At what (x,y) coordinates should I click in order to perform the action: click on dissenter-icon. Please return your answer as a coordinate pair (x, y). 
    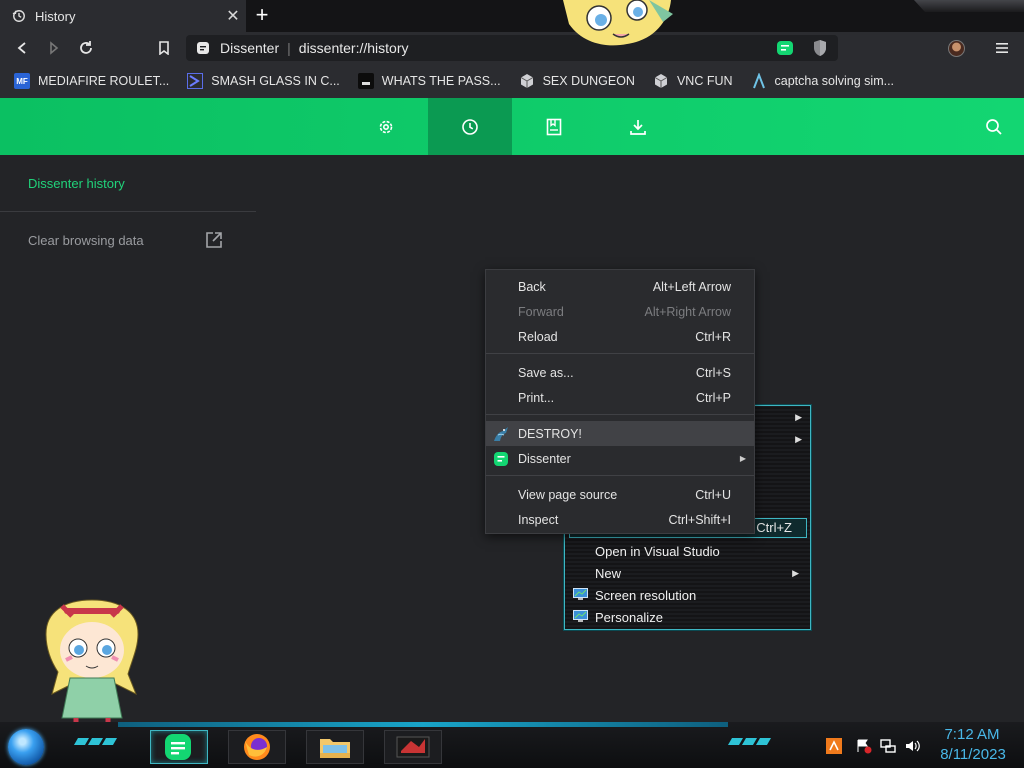
    Looking at the image, I should click on (501, 459).